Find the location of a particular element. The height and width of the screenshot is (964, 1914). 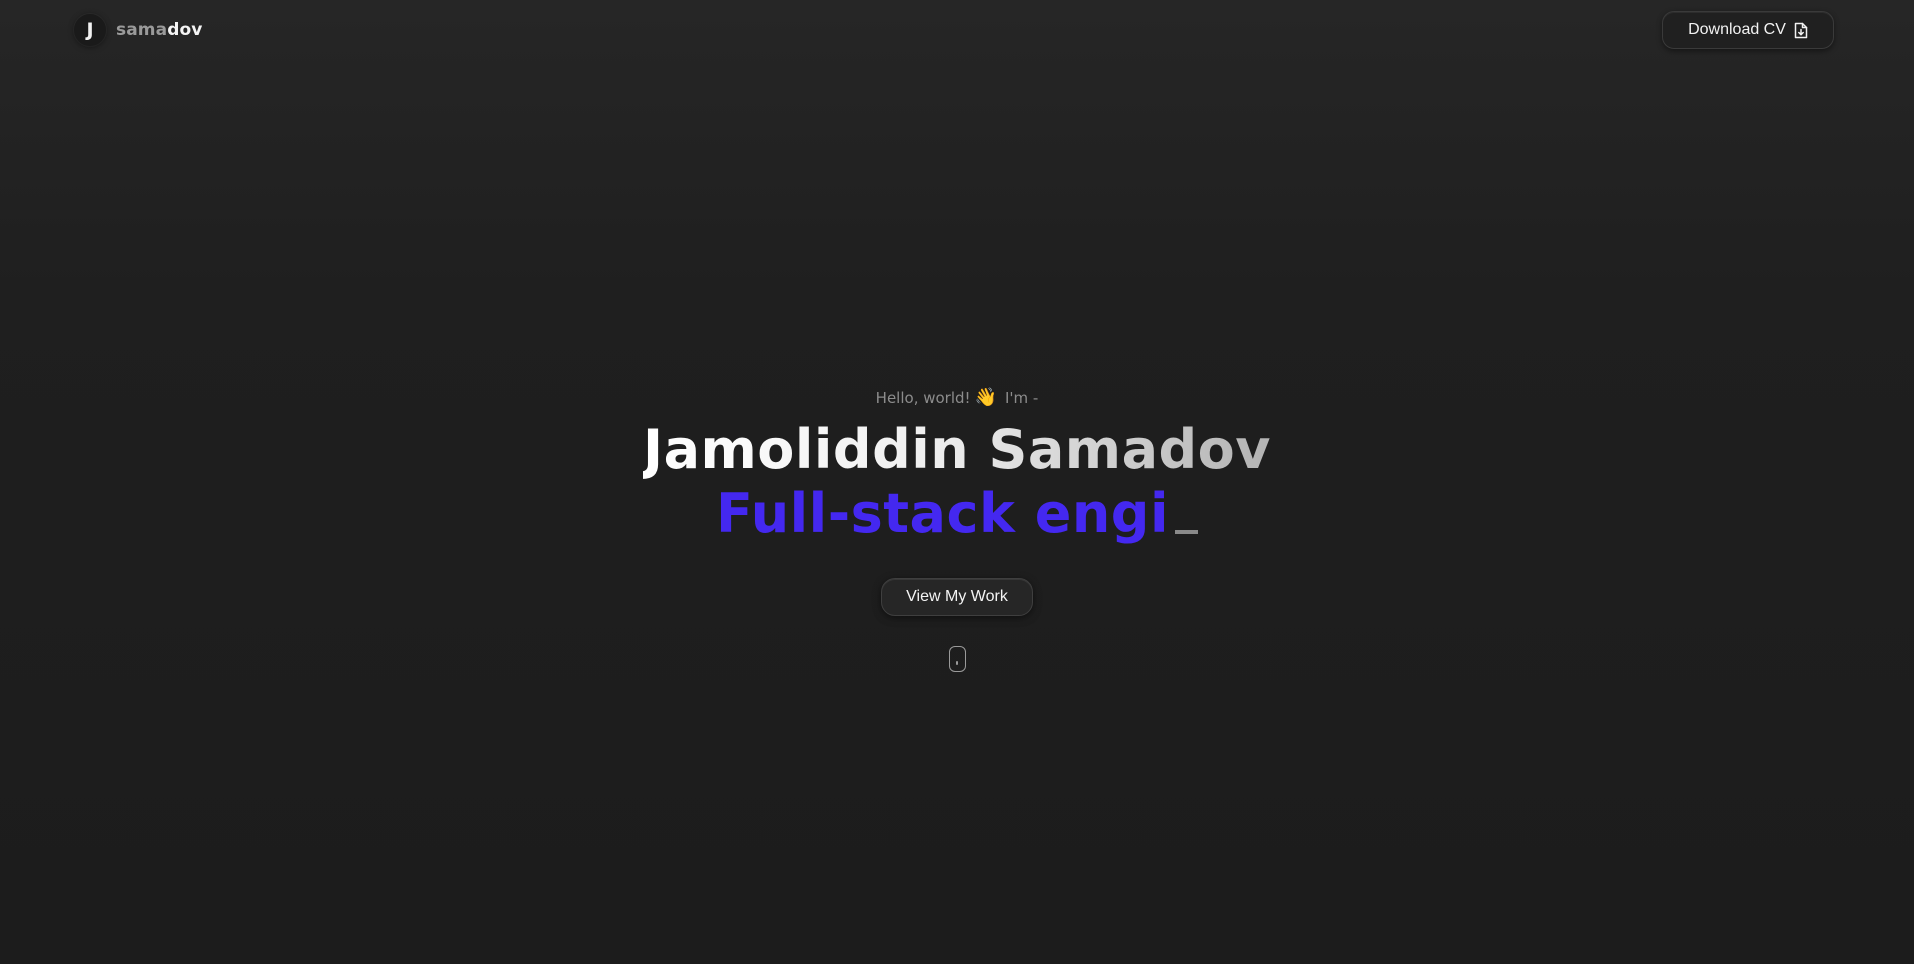

download-cv-button: Download CV is located at coordinates (1748, 30).